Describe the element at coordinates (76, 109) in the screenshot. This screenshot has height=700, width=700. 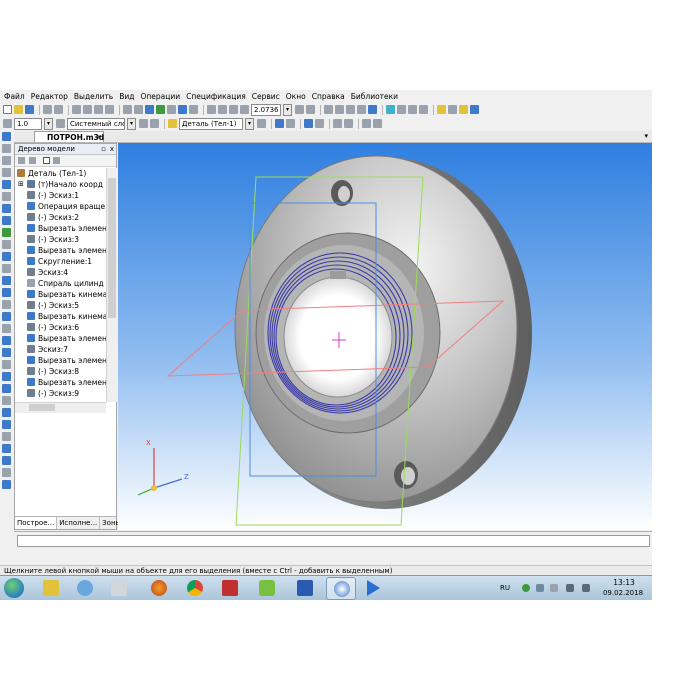
I see `cut-icon` at that location.